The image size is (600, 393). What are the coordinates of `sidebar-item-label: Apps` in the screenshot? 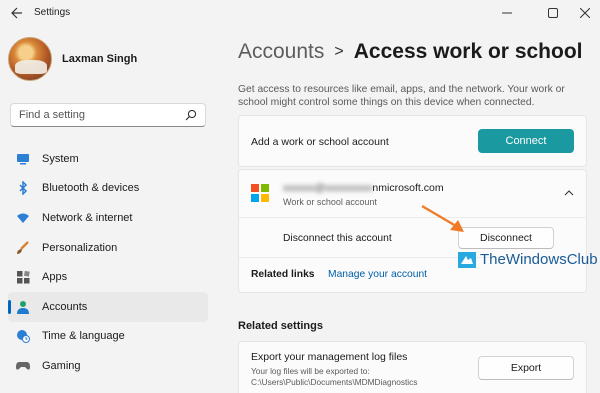 It's located at (55, 277).